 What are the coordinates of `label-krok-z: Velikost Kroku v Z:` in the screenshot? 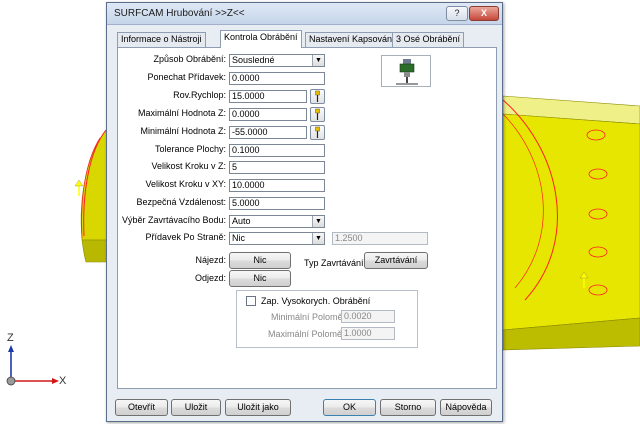 It's located at (188, 166).